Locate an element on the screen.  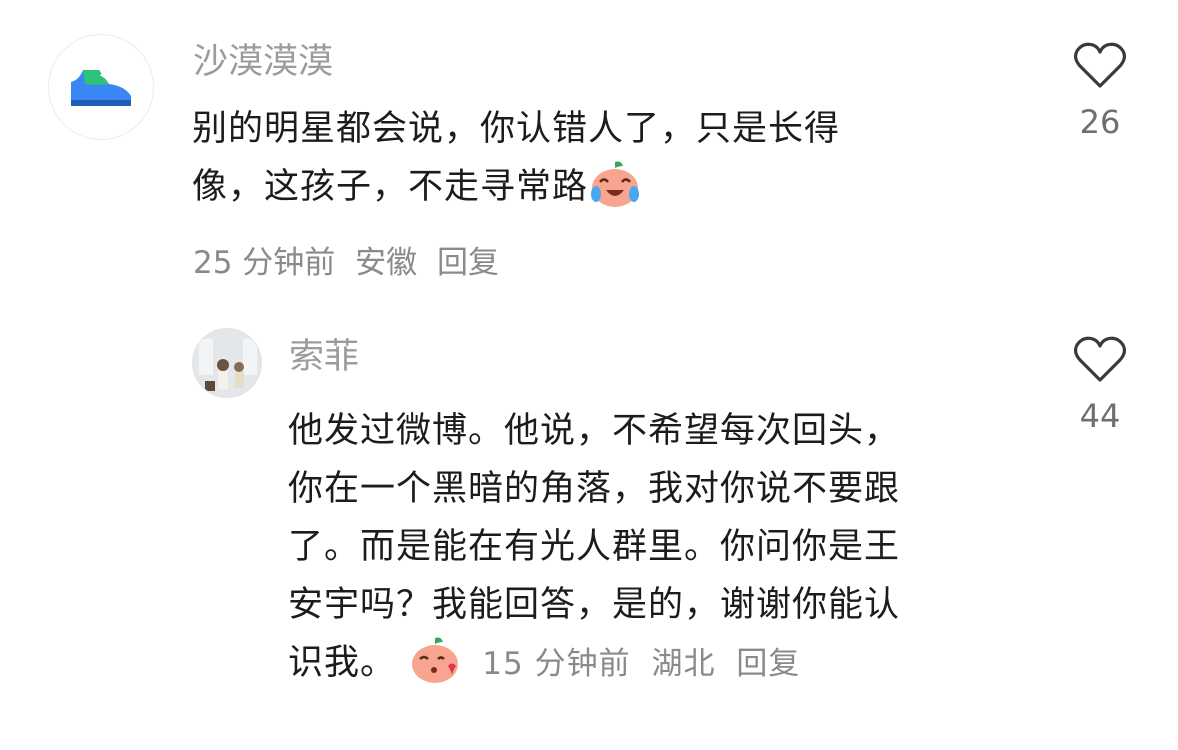
reply-commenter-username: 索菲 is located at coordinates (324, 357).